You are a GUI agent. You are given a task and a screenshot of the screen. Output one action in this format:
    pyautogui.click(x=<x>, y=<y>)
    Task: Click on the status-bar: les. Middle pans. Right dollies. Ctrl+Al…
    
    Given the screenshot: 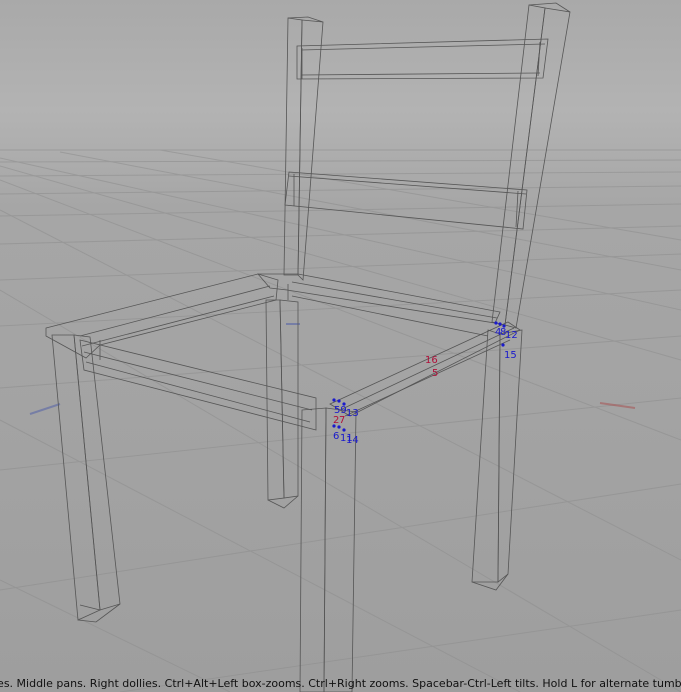 What is the action you would take?
    pyautogui.click(x=340, y=684)
    